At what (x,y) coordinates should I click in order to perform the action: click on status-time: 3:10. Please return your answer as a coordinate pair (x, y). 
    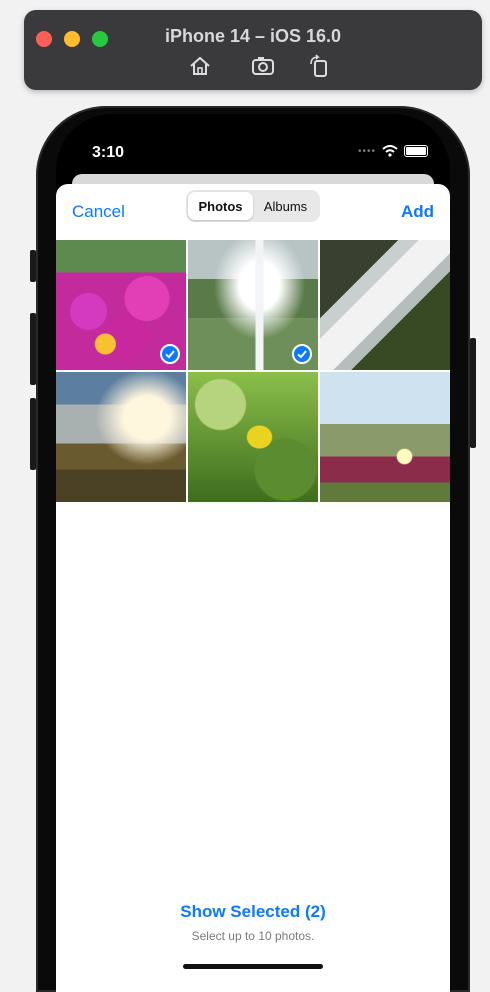
    Looking at the image, I should click on (108, 152).